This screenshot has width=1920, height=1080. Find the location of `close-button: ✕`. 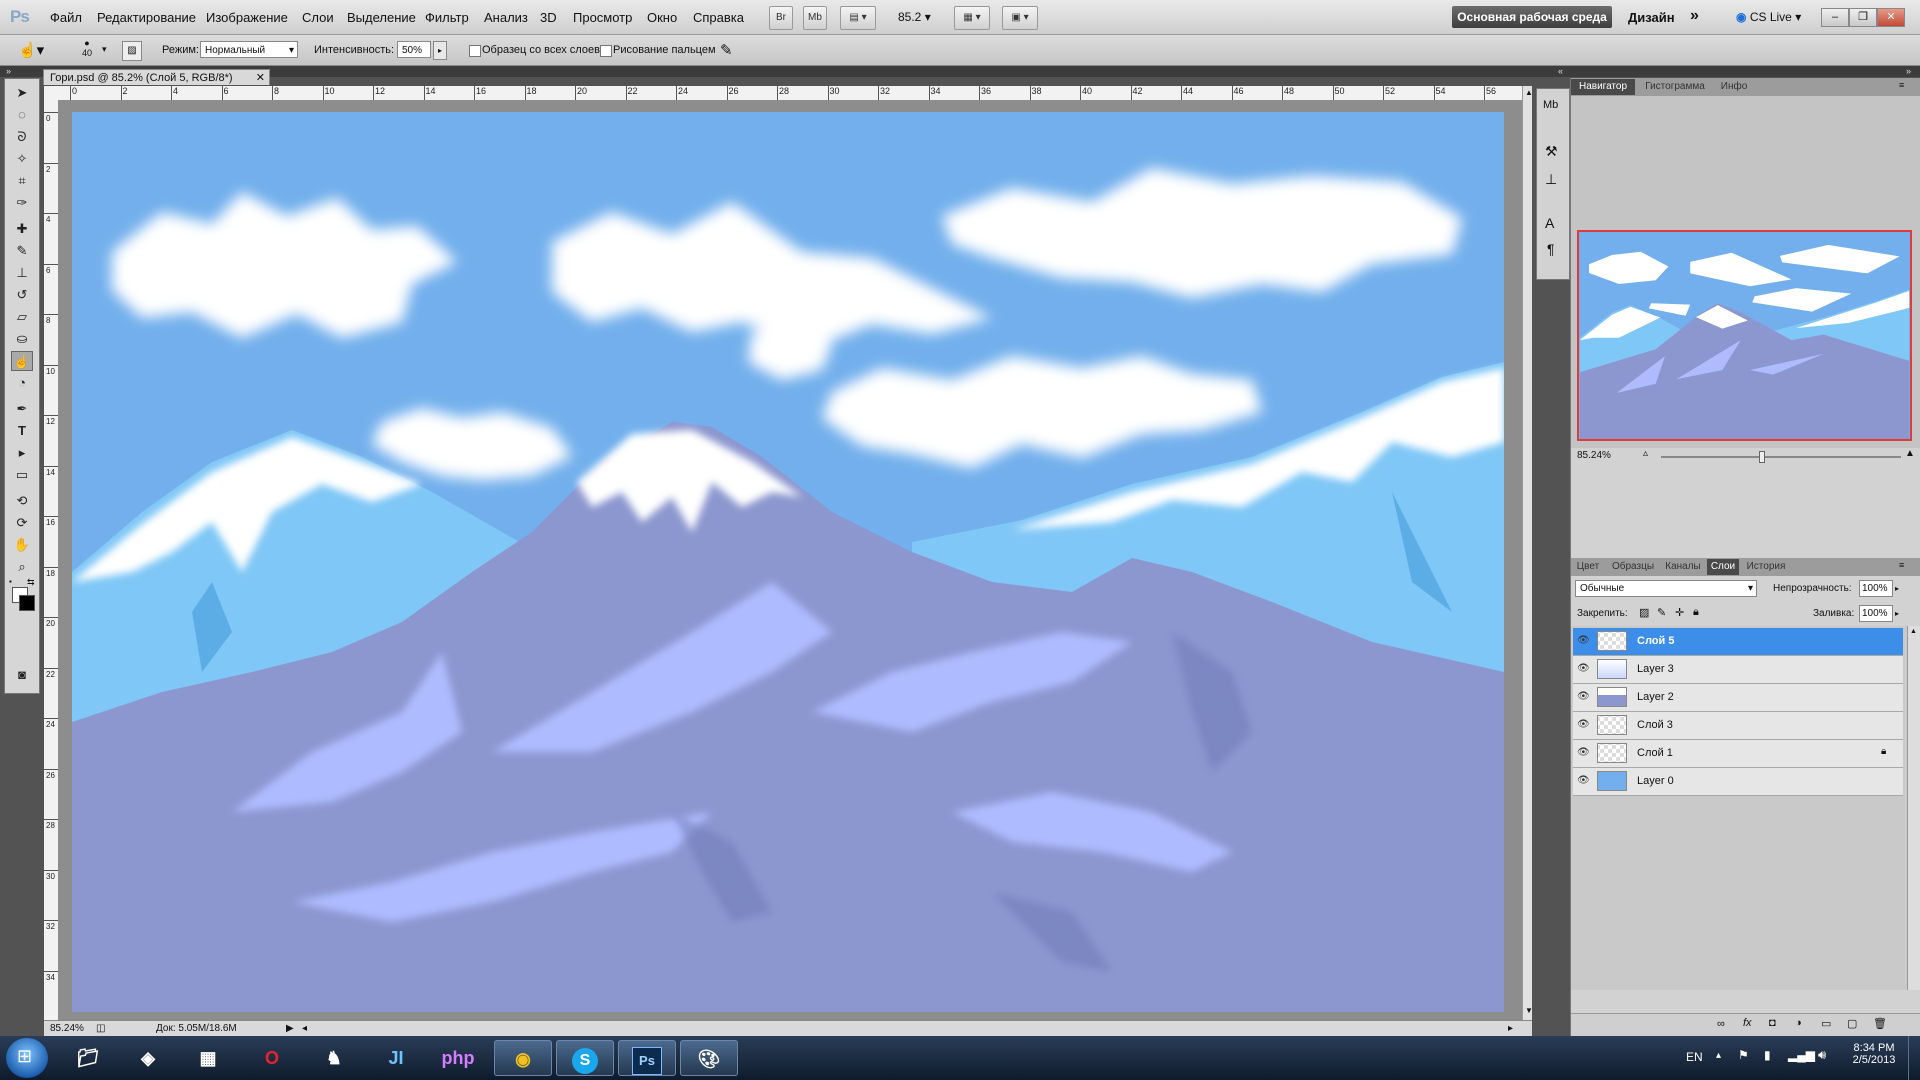

close-button: ✕ is located at coordinates (1891, 17).